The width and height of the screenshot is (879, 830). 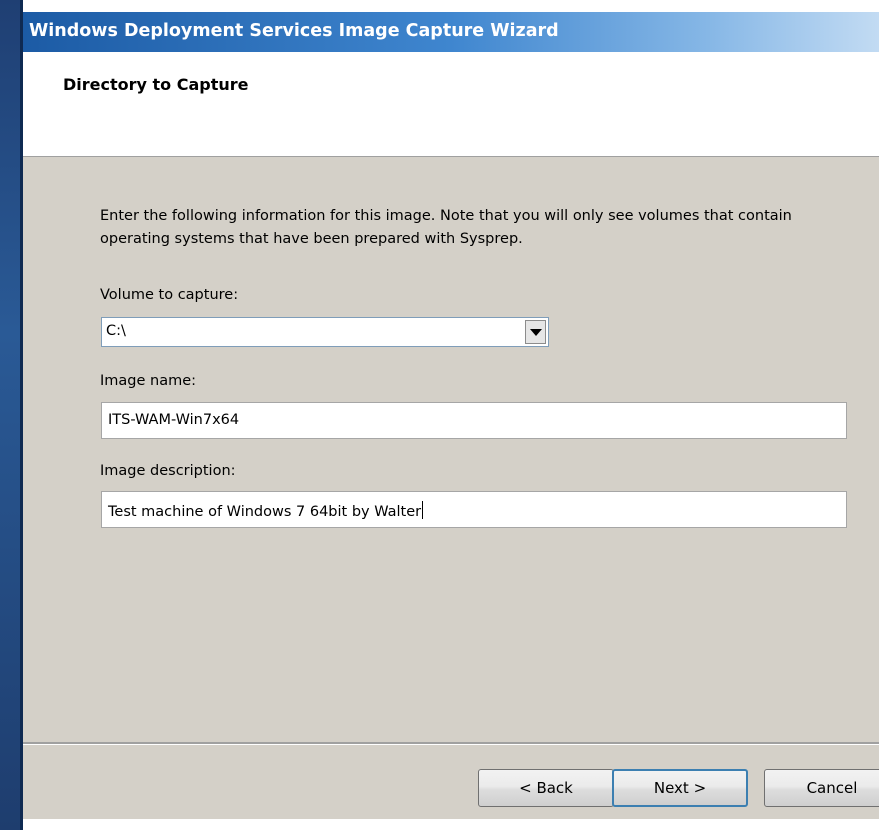 I want to click on wizard-footer: < Back Next > Cancel, so click(x=451, y=782).